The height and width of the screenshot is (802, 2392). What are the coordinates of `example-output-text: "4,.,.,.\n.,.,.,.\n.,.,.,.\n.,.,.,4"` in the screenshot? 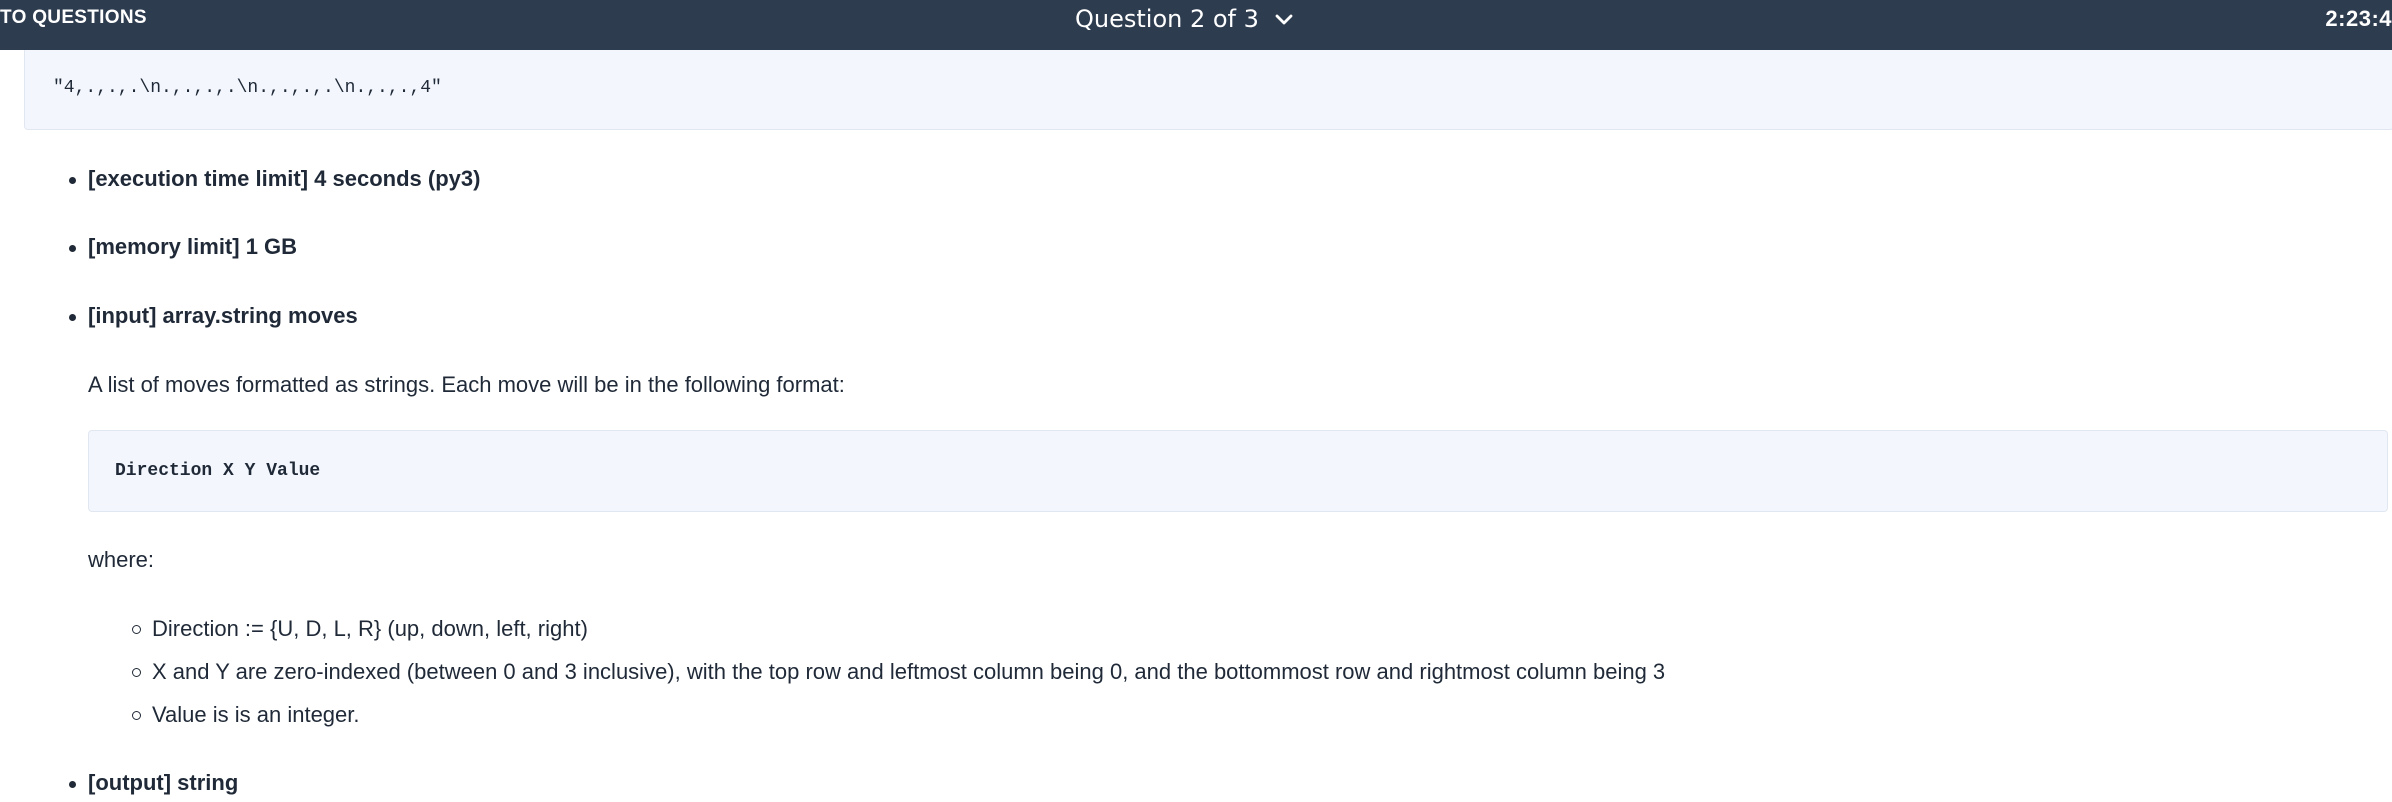 It's located at (247, 88).